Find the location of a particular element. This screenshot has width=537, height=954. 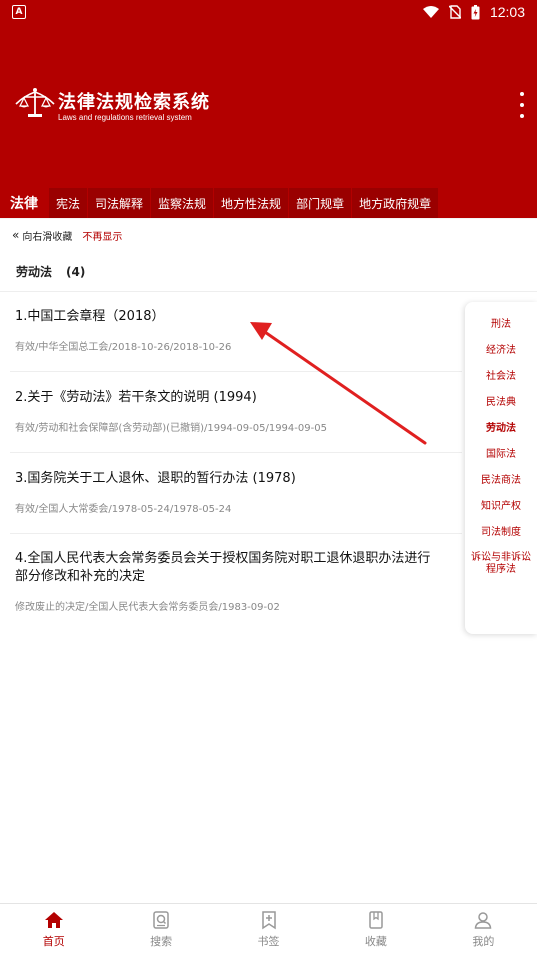

law-meta: 有效/全国人大常委会/1978-05-24/1978-05-24 is located at coordinates (123, 509).